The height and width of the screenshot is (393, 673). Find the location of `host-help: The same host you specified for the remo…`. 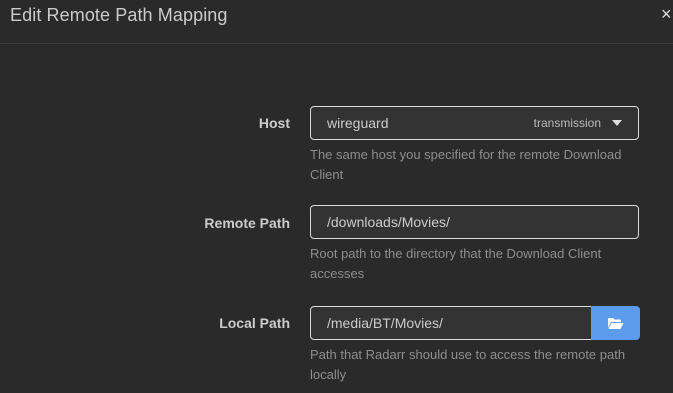

host-help: The same host you specified for the remo… is located at coordinates (466, 164).